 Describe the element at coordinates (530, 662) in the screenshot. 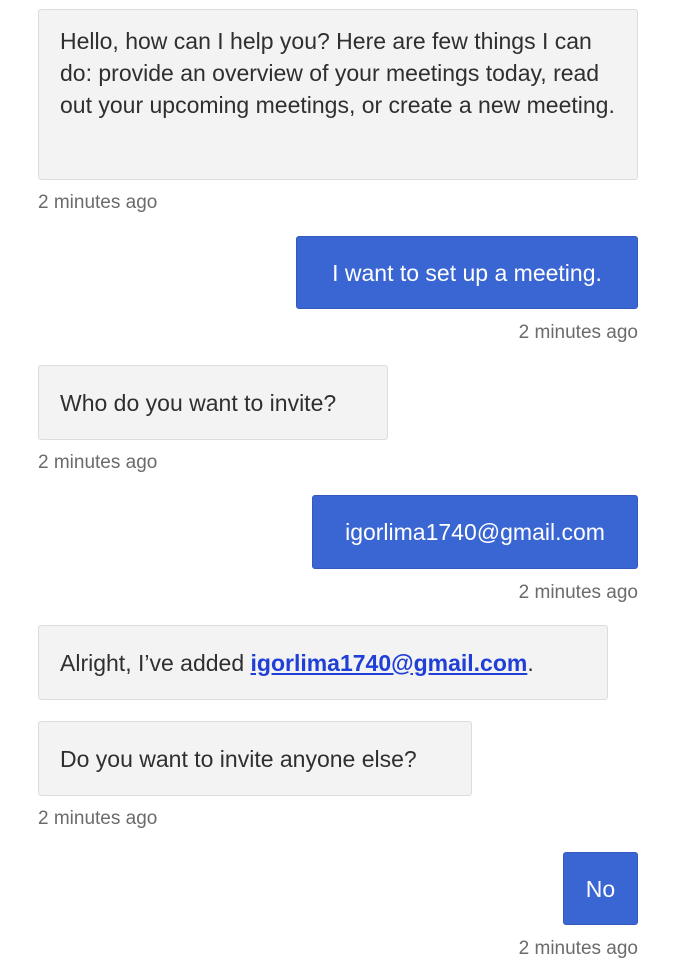

I see `message-suffix-text: .` at that location.